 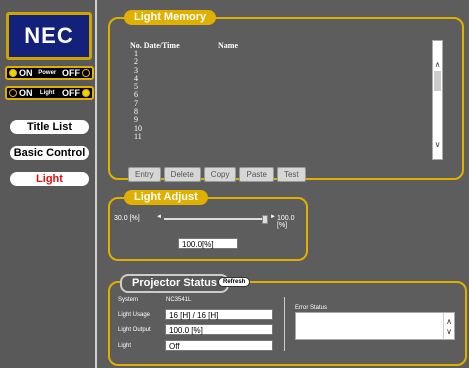 I want to click on light-output-label: Light Output, so click(x=134, y=330).